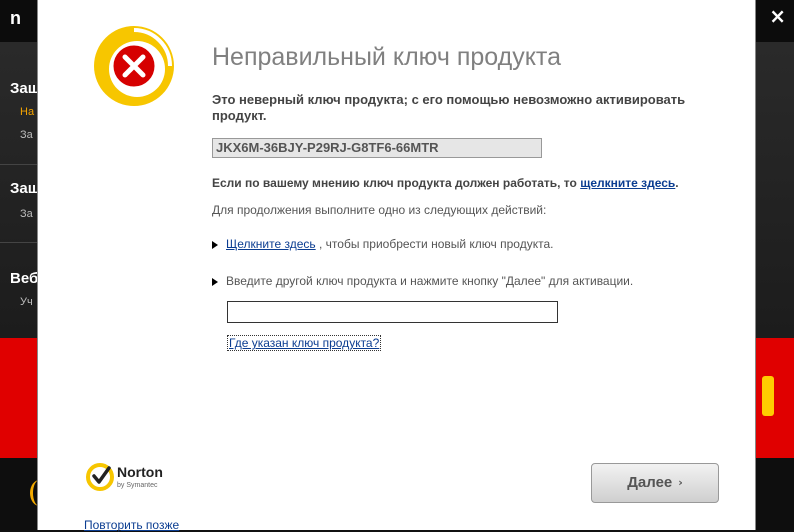 The width and height of the screenshot is (794, 532). I want to click on sidebar-sub: На, so click(27, 112).